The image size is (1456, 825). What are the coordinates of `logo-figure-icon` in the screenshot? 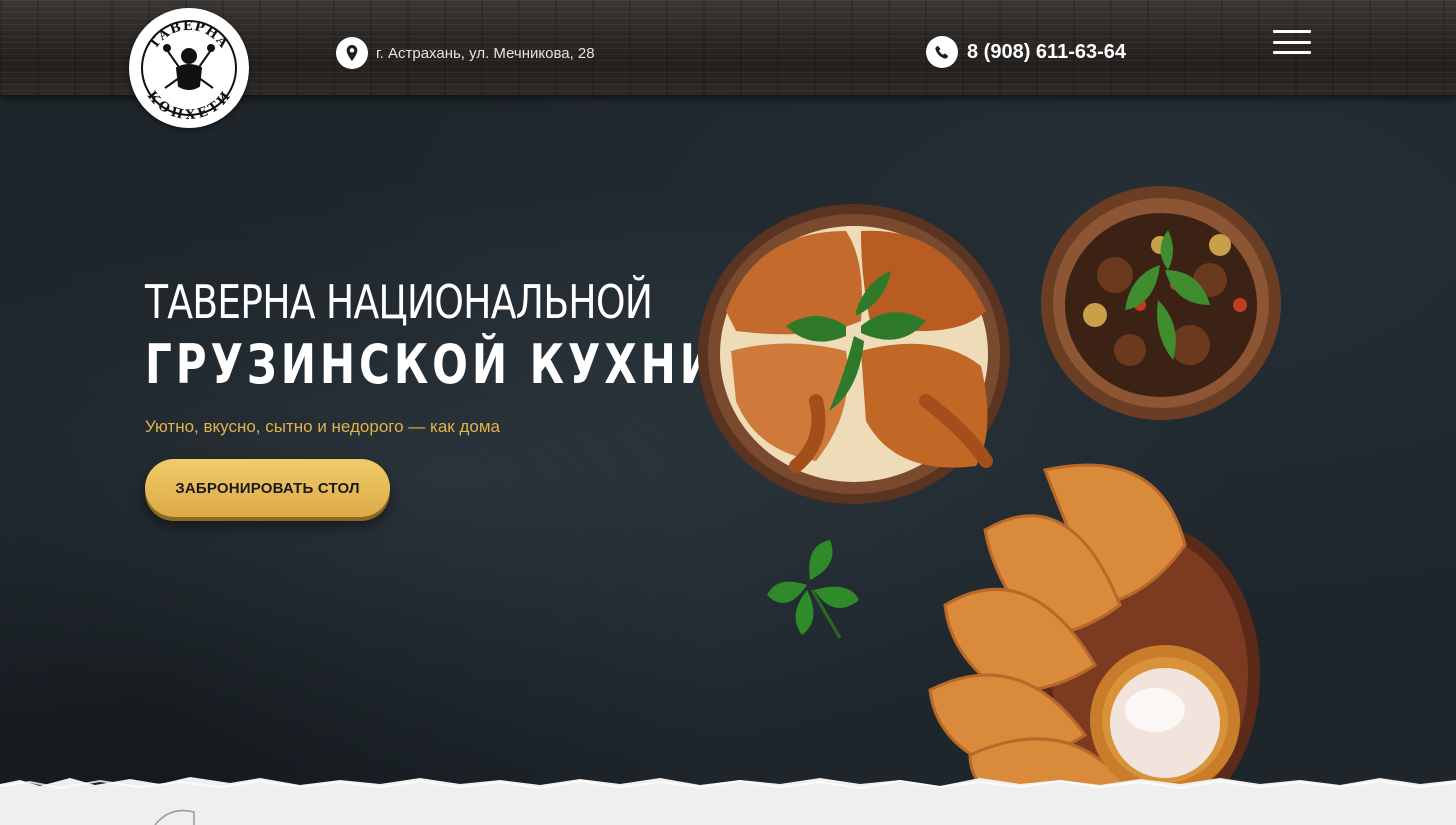 It's located at (189, 67).